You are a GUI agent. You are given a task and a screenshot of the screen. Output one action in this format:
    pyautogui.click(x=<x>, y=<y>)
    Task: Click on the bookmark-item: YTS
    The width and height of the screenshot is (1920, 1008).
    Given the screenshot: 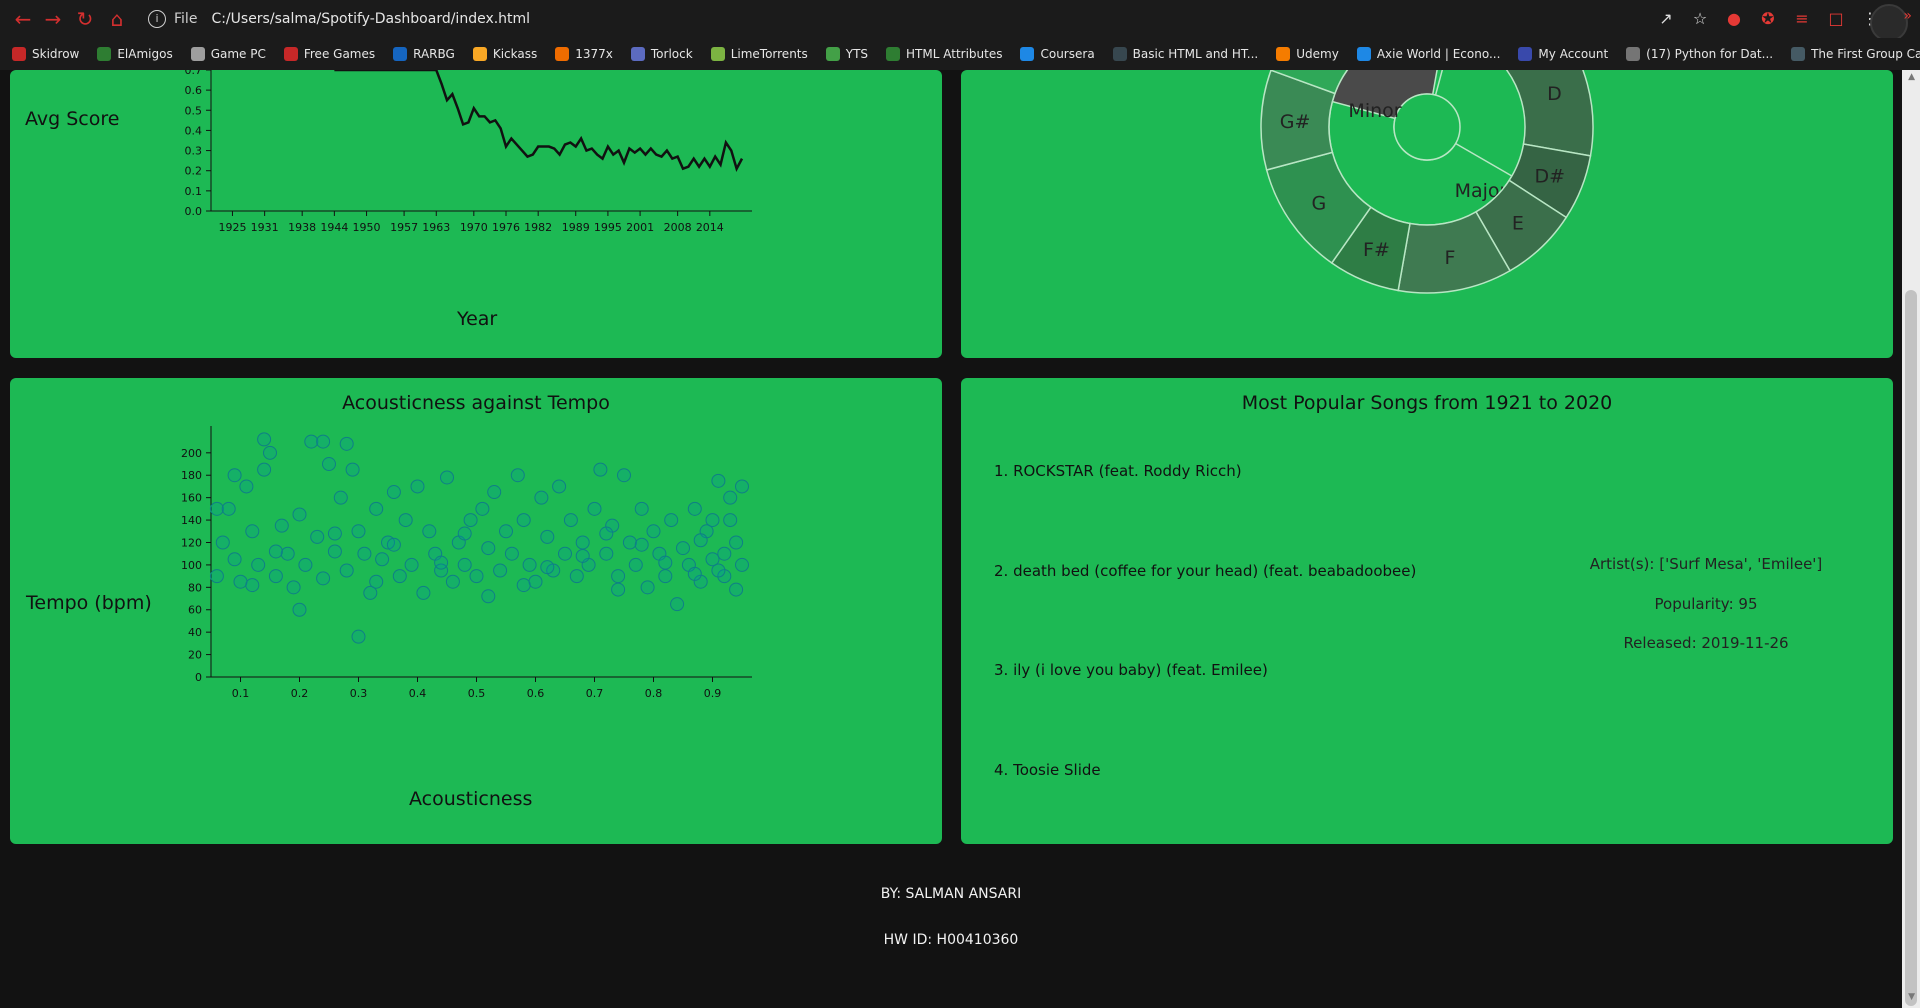 What is the action you would take?
    pyautogui.click(x=847, y=54)
    